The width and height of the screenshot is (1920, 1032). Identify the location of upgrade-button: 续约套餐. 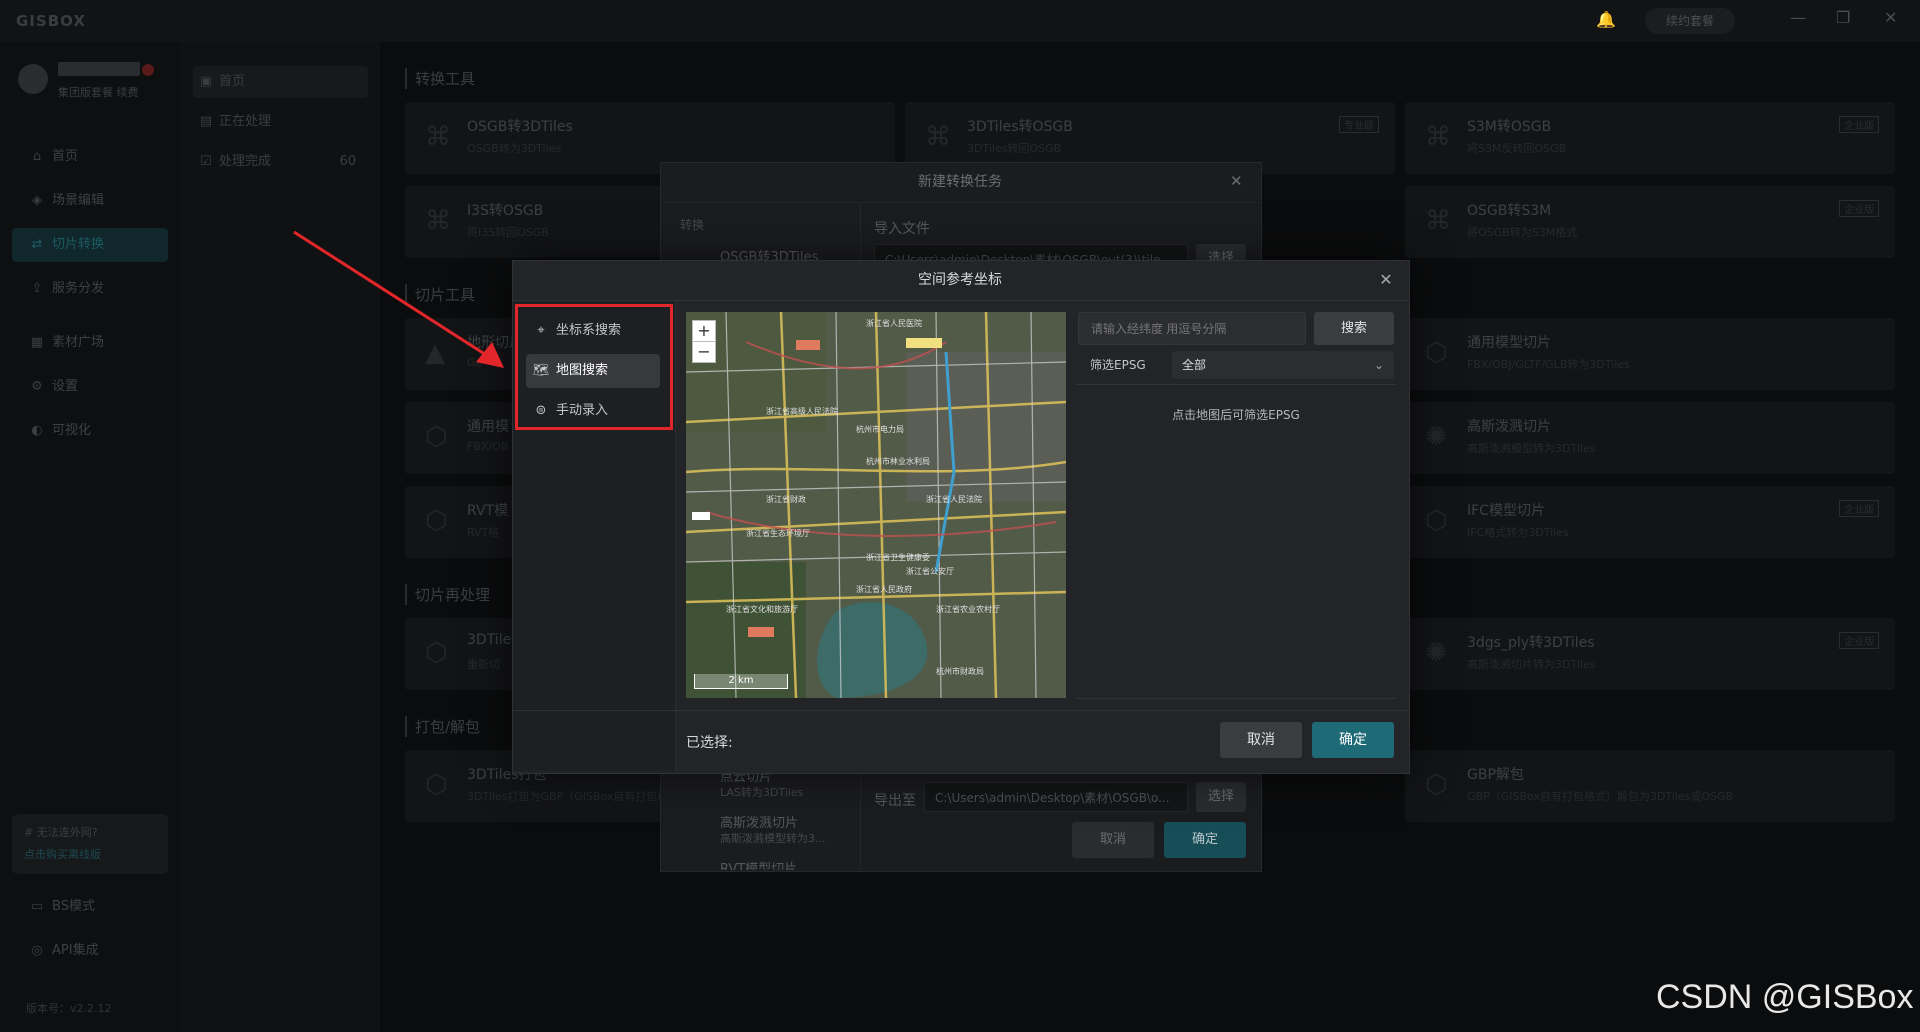
(1690, 21).